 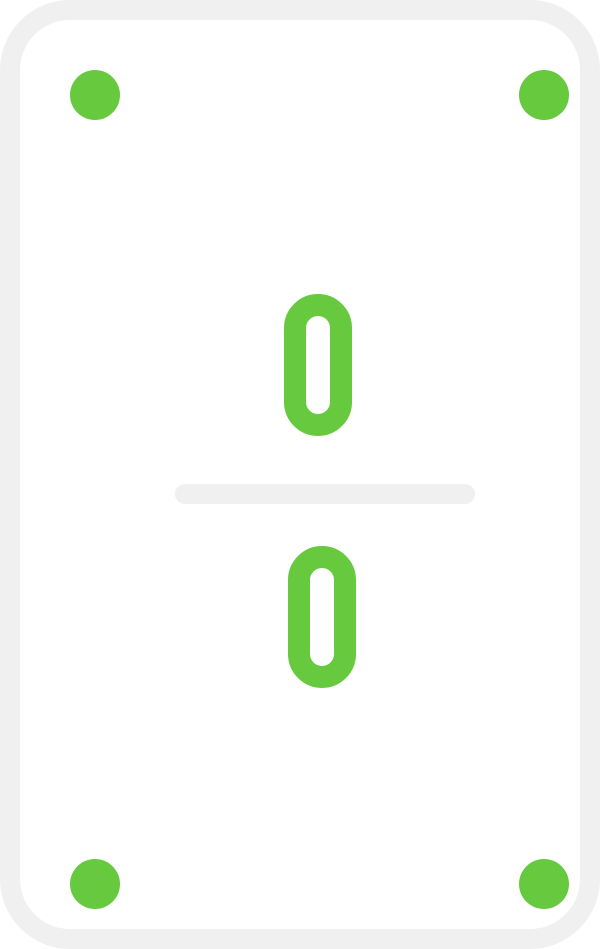 I want to click on card-top-half: 0, so click(x=310, y=367).